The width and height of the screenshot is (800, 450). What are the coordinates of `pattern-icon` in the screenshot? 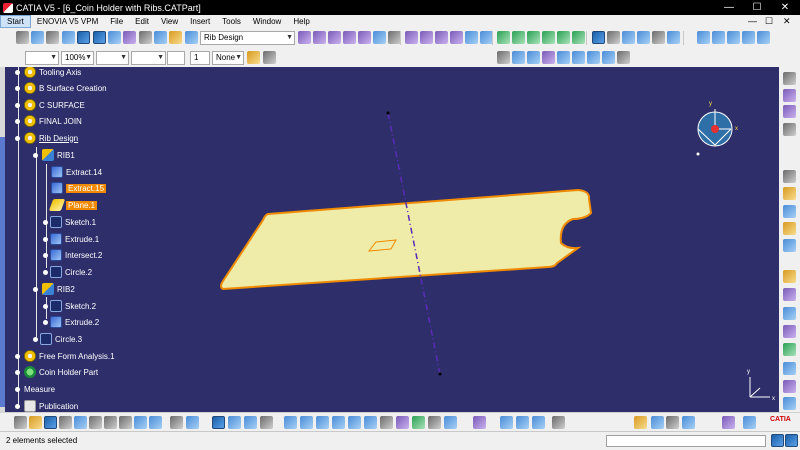 It's located at (763, 37).